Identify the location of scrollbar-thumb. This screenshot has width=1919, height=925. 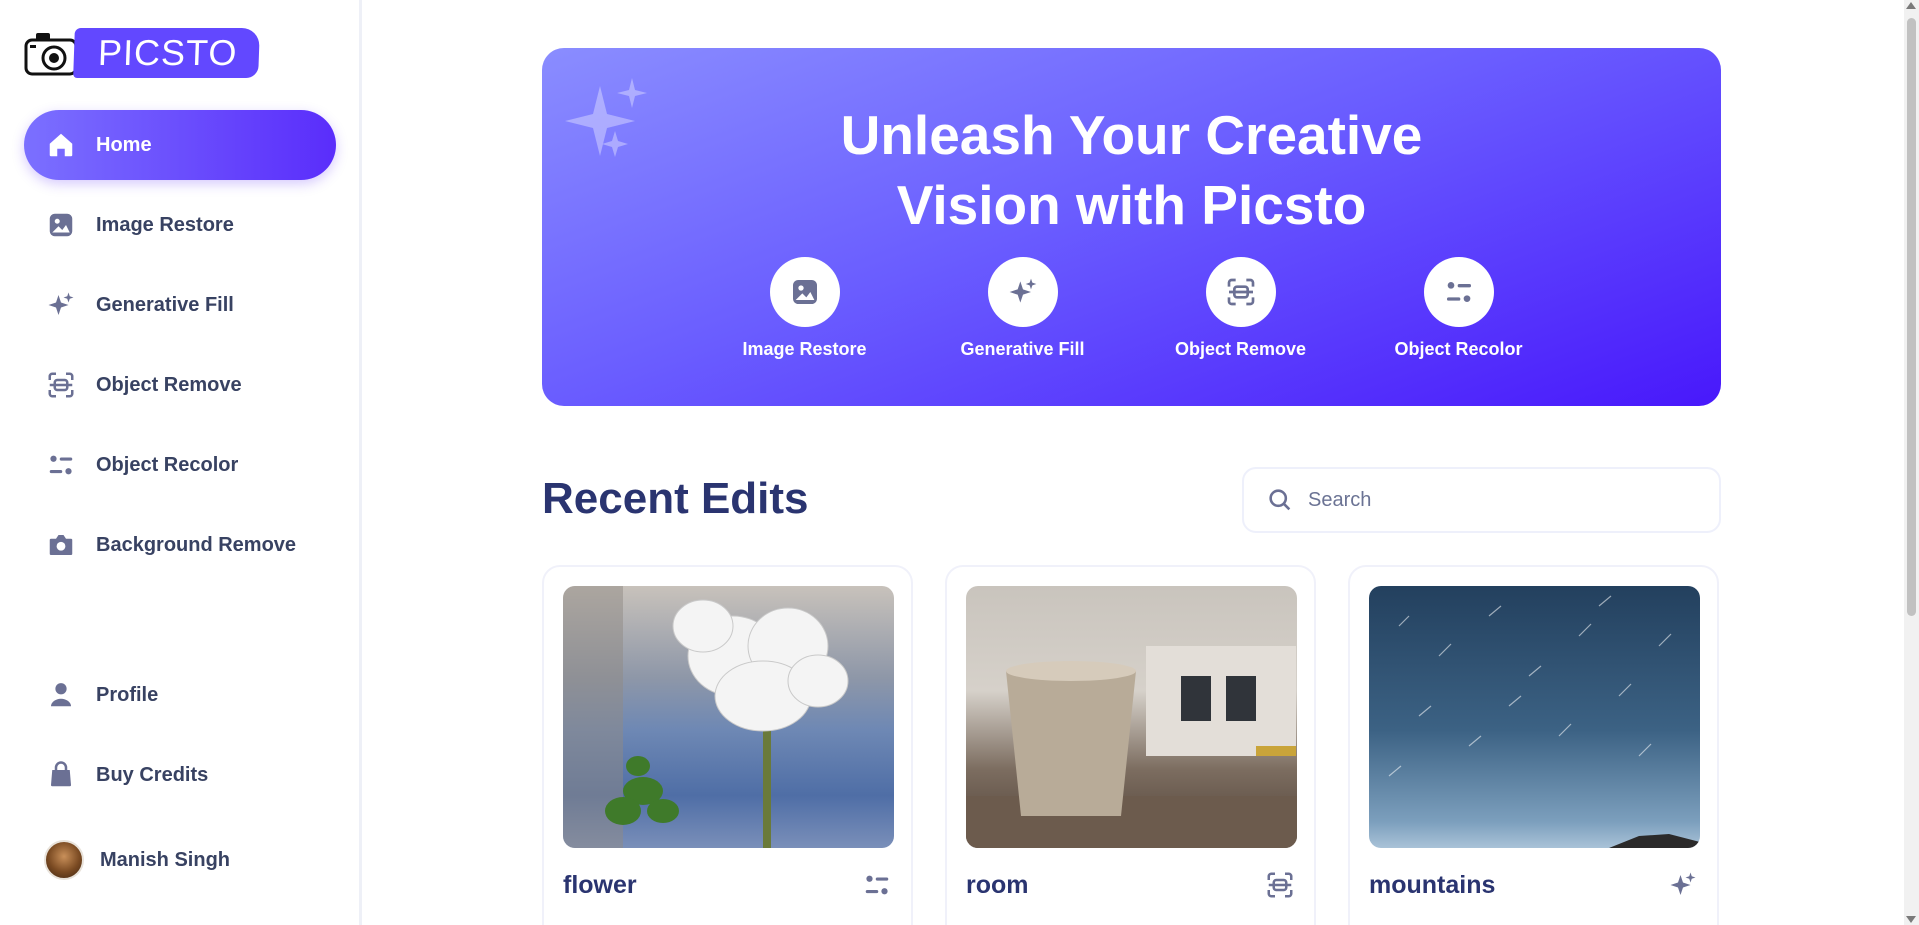
(1911, 317).